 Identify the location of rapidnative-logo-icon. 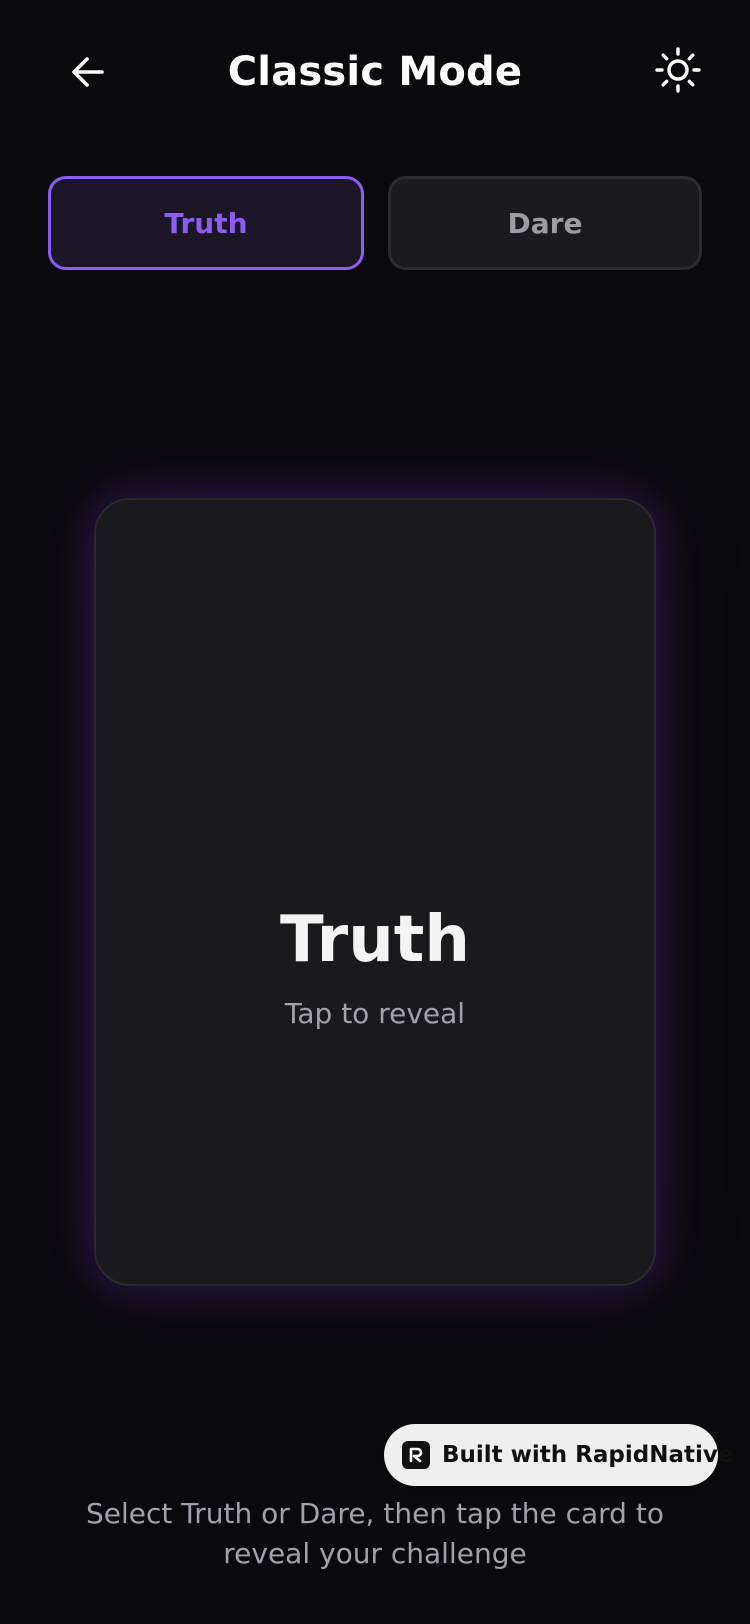
(416, 1455).